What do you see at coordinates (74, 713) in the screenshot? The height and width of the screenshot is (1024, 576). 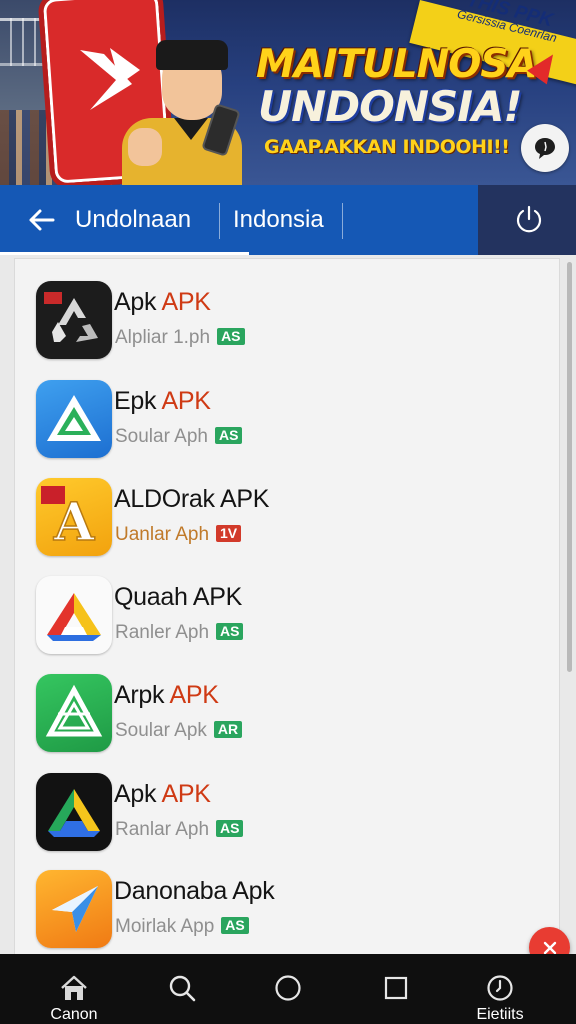 I see `green-a-icon` at bounding box center [74, 713].